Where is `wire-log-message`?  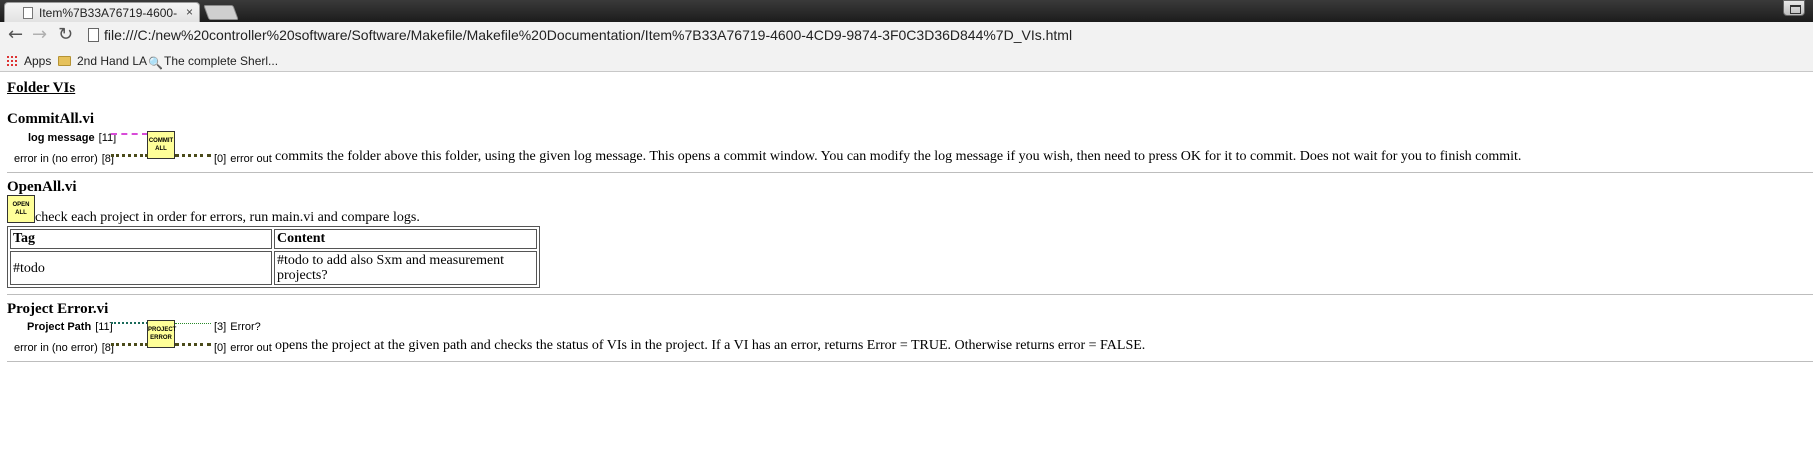
wire-log-message is located at coordinates (129, 134).